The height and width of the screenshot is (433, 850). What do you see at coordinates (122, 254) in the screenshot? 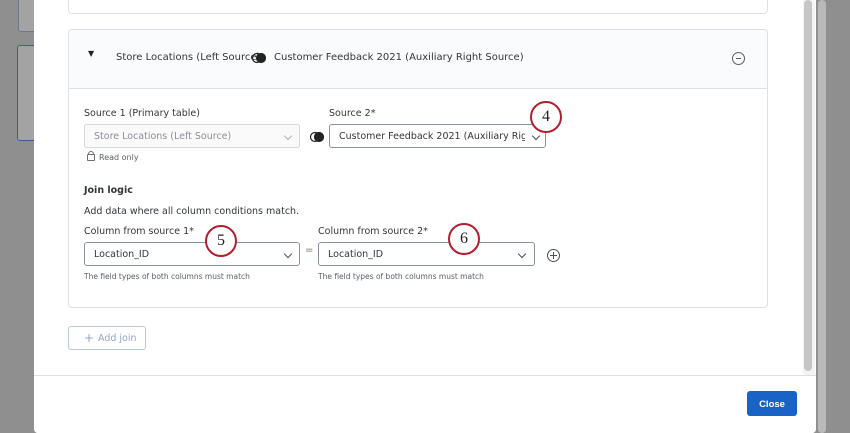
I see `column1-value: Location_ID` at bounding box center [122, 254].